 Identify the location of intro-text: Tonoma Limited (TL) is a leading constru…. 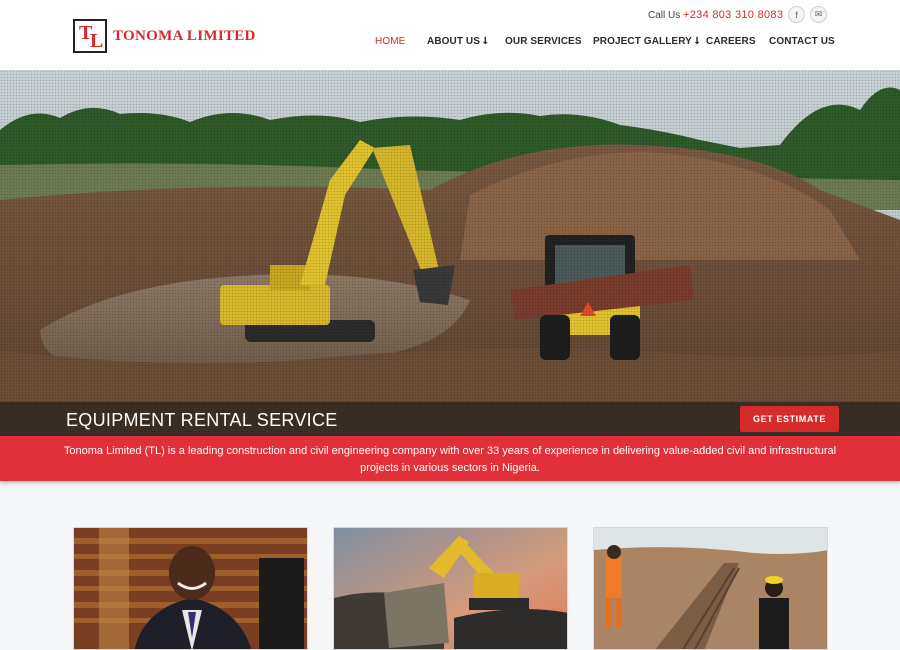
(450, 459).